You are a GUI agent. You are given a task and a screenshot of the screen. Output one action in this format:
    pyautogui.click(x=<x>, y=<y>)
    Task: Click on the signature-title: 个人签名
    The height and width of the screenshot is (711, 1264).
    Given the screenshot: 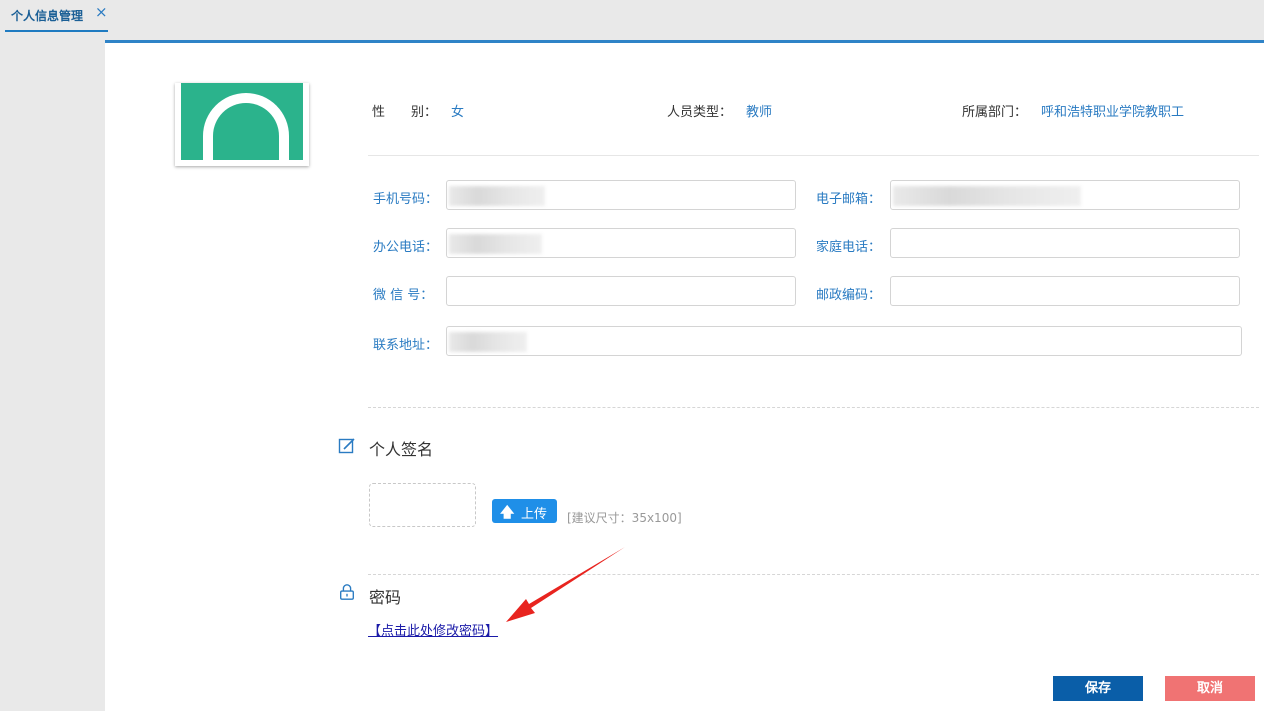 What is the action you would take?
    pyautogui.click(x=401, y=449)
    